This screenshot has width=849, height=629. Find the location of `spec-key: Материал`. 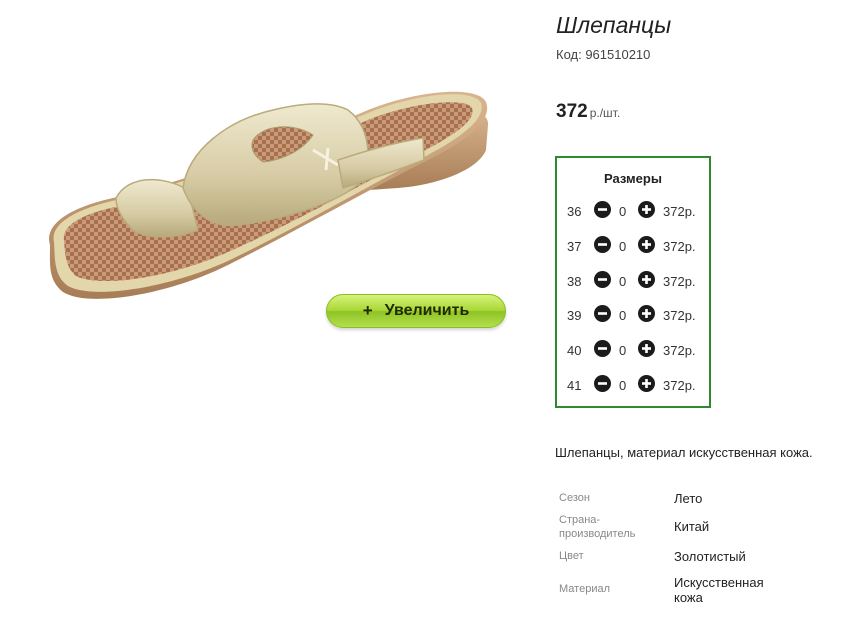

spec-key: Материал is located at coordinates (584, 589).